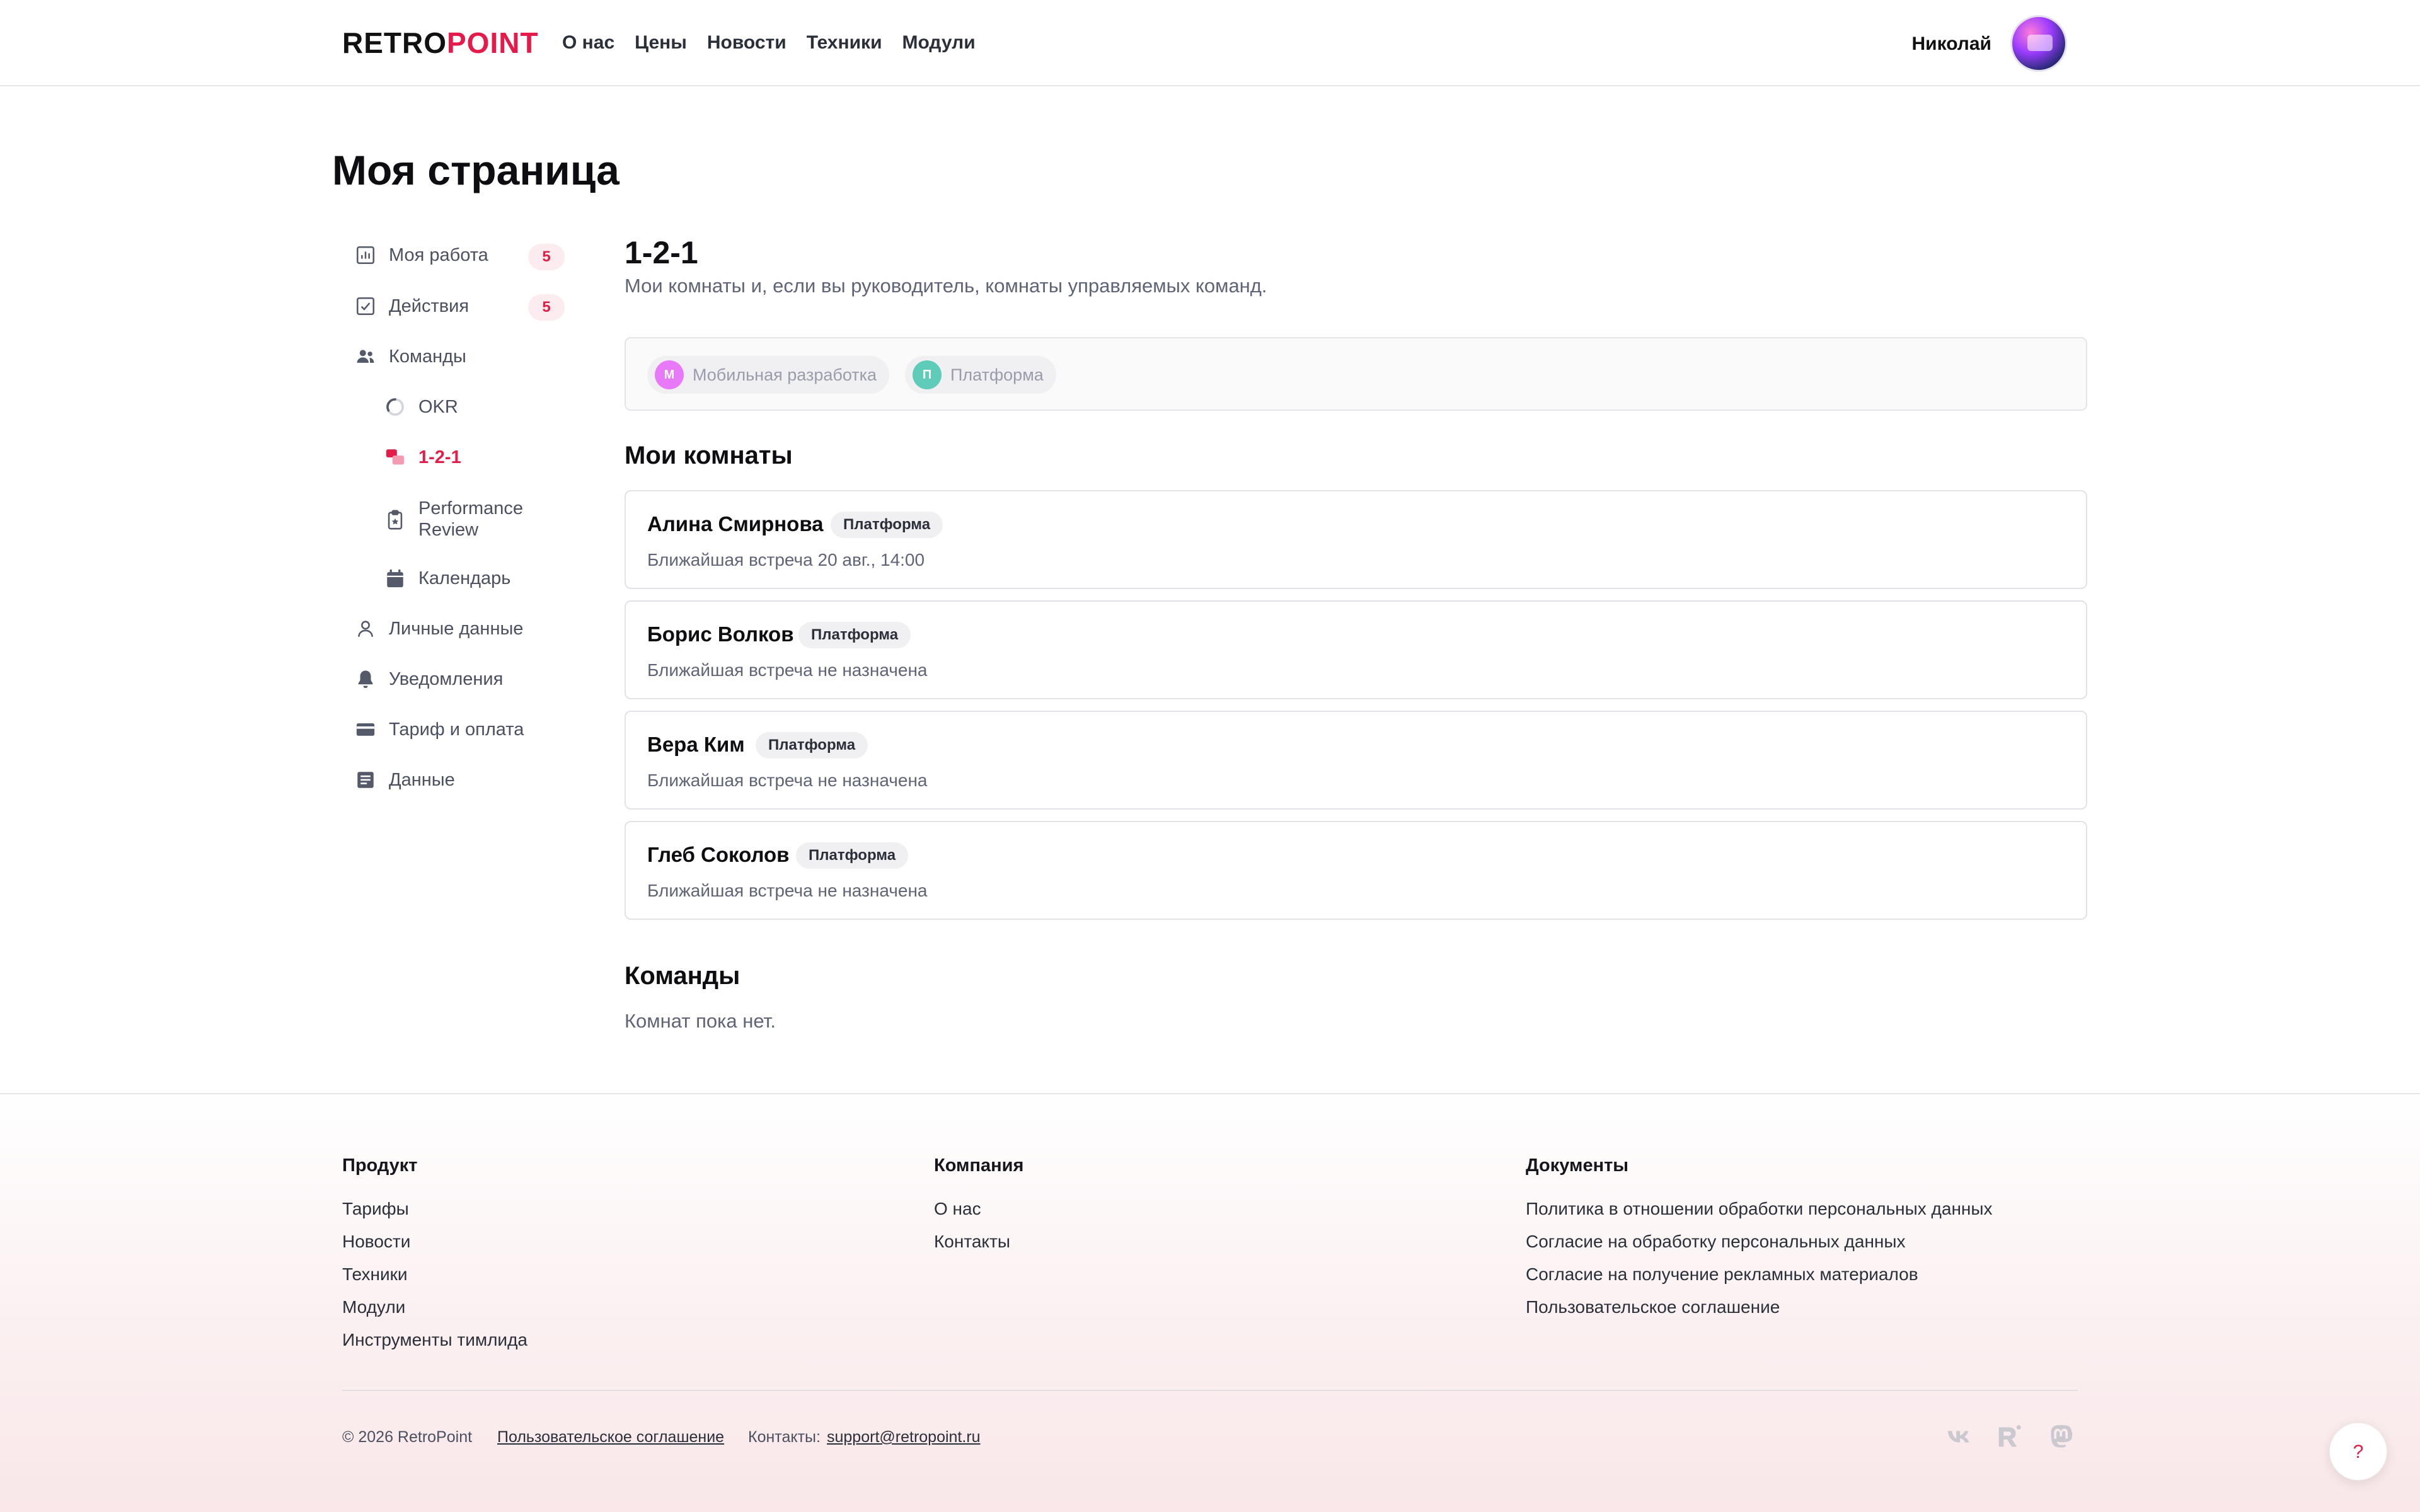 The image size is (2420, 1512). I want to click on chat-bubbles-icon, so click(395, 457).